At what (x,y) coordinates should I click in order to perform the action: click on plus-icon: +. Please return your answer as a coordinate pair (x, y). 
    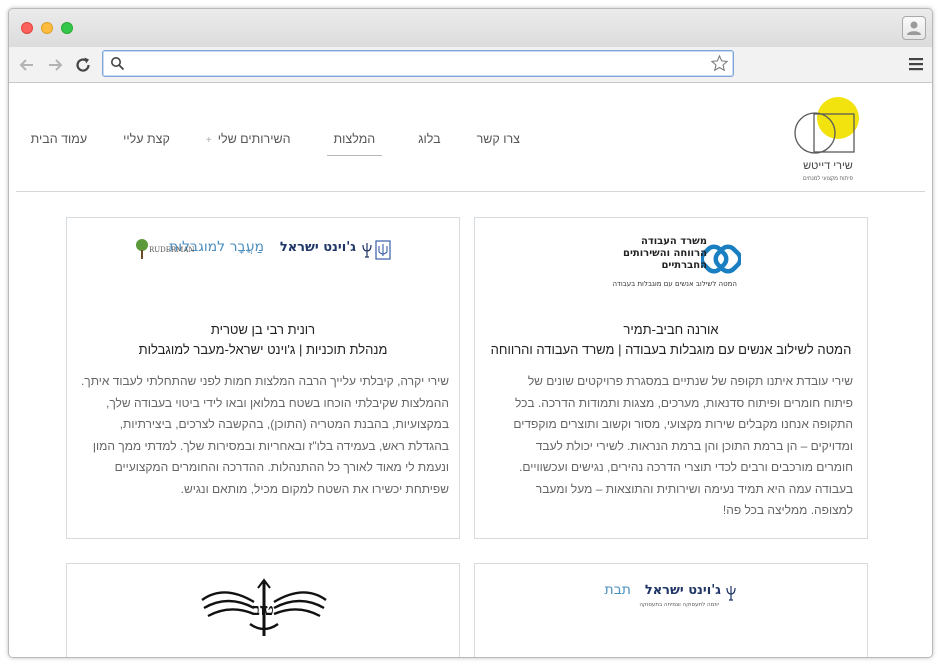
    Looking at the image, I should click on (208, 140).